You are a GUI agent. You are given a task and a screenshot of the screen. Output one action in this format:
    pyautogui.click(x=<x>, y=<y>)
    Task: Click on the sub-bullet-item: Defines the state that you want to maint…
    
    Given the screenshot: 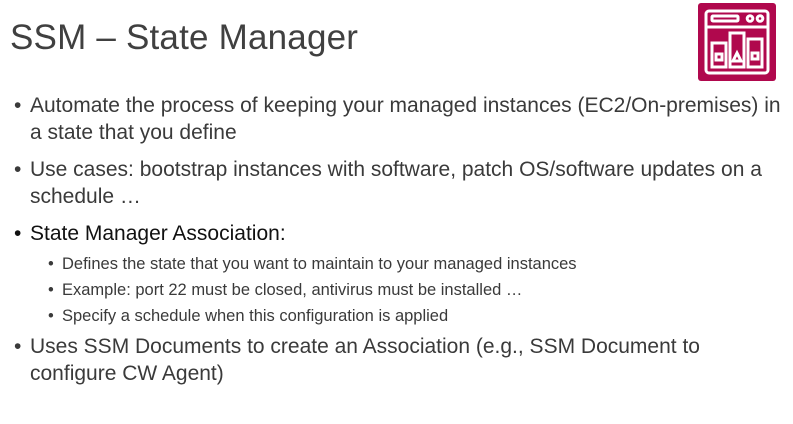 What is the action you would take?
    pyautogui.click(x=416, y=264)
    